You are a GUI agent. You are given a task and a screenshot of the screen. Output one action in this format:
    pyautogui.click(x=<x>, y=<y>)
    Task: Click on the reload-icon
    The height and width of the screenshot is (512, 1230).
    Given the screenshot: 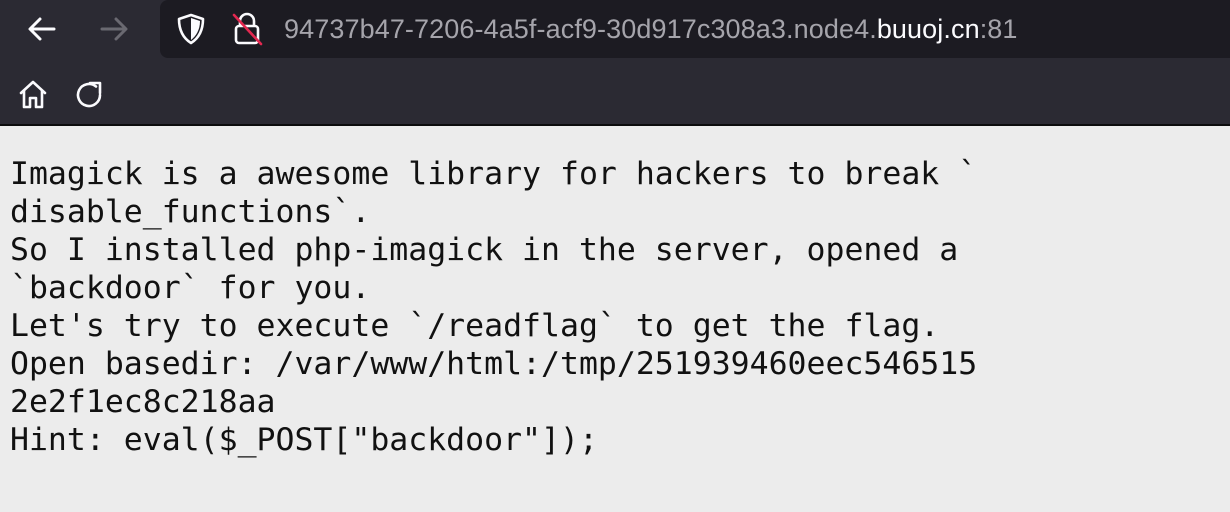 What is the action you would take?
    pyautogui.click(x=89, y=94)
    